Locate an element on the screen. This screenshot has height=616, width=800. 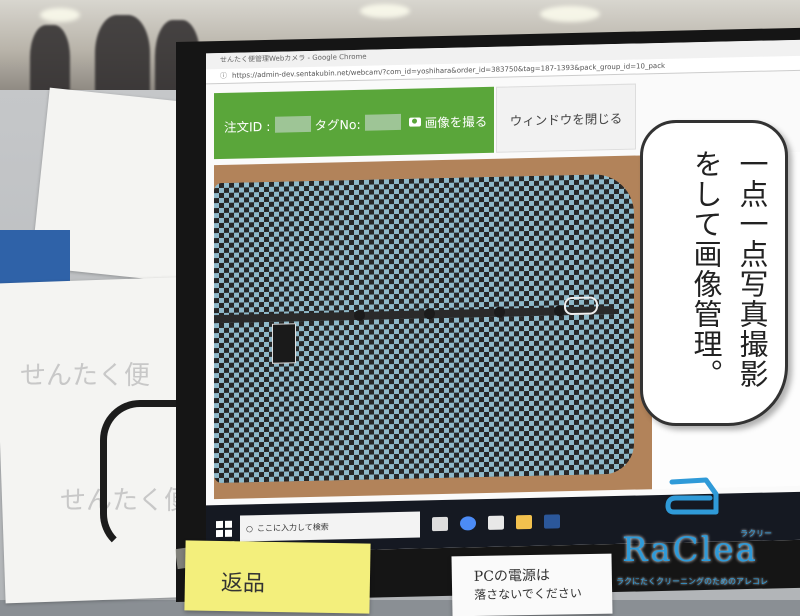
speech-bubble: 一点一点写真撮影 をして画像管理。 is located at coordinates (714, 273).